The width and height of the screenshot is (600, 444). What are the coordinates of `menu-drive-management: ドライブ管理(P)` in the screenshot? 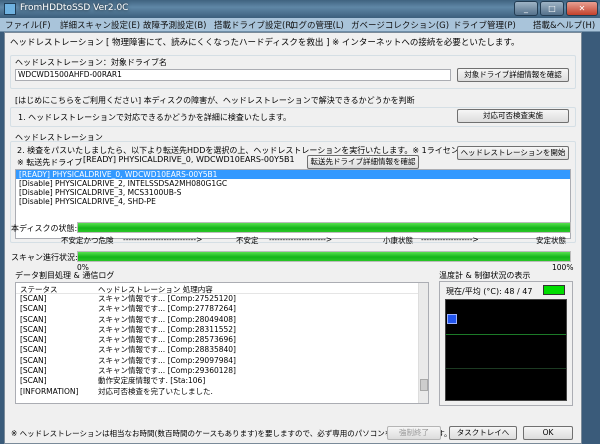 It's located at (484, 25).